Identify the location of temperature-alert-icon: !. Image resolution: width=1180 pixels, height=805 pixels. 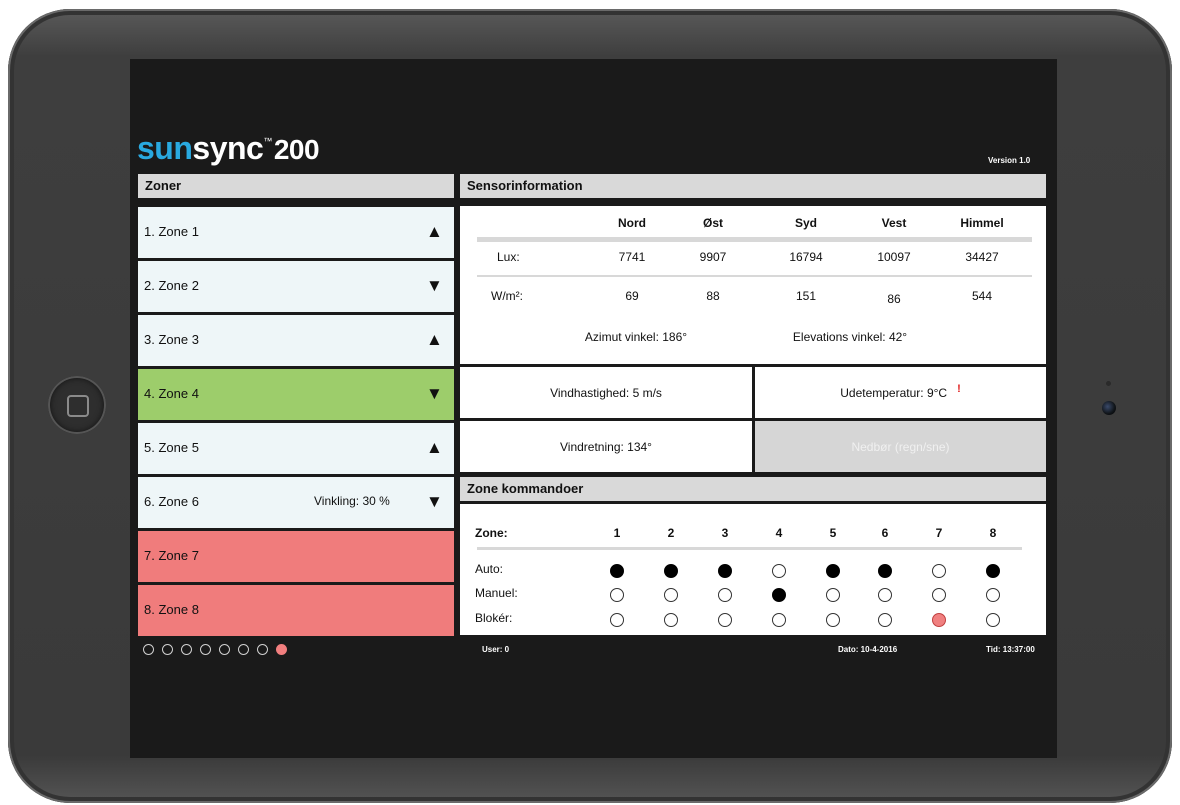
(959, 388).